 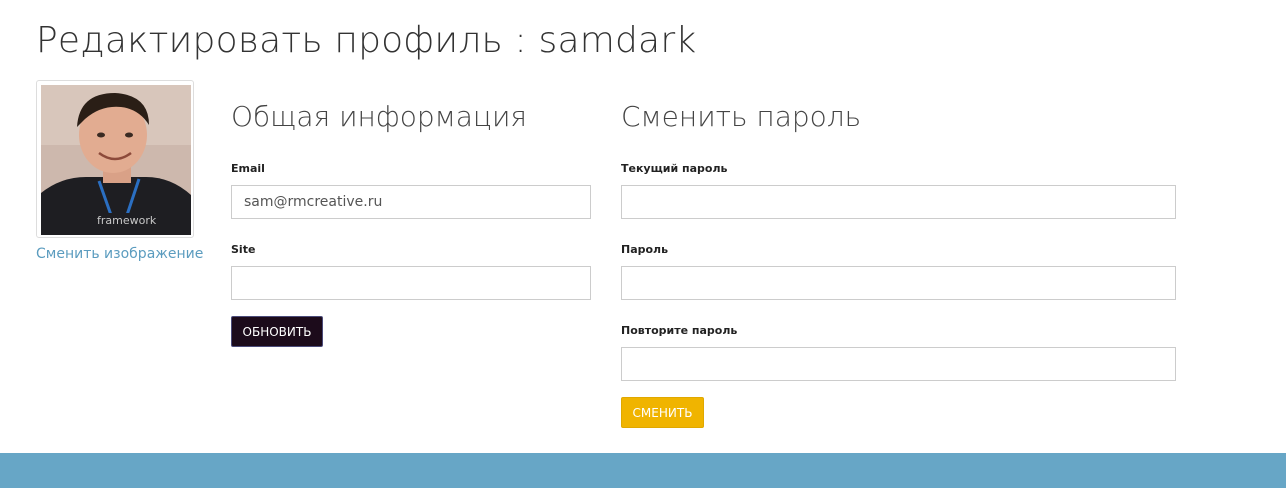 What do you see at coordinates (366, 40) in the screenshot?
I see `page-title: Редактировать профиль : samdark` at bounding box center [366, 40].